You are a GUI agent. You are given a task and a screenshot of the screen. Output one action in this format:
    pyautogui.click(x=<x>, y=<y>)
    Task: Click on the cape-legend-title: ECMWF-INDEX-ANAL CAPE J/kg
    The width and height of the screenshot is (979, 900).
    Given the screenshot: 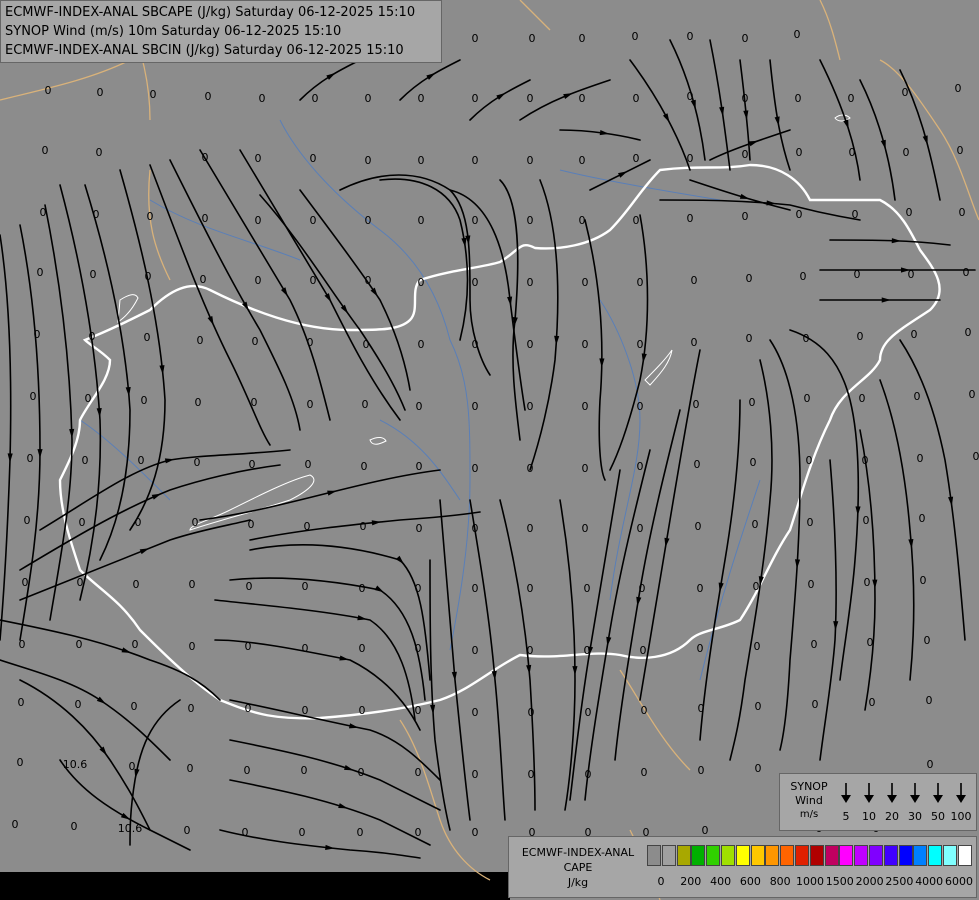 What is the action you would take?
    pyautogui.click(x=578, y=867)
    